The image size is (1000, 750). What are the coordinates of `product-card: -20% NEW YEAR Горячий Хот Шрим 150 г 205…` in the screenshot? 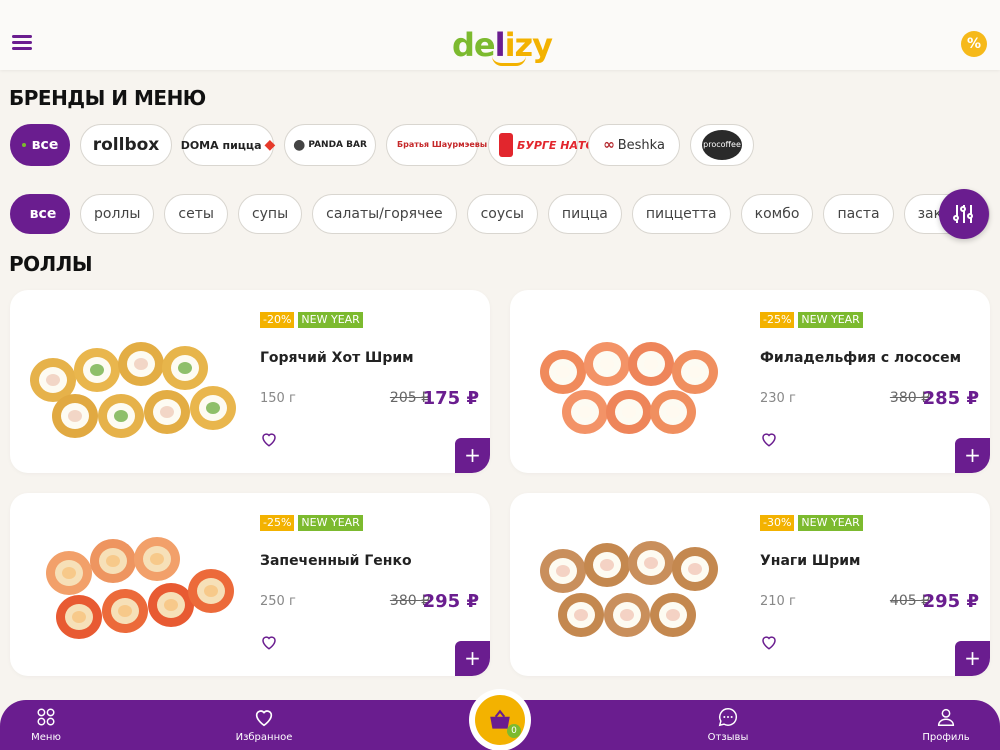 It's located at (250, 381).